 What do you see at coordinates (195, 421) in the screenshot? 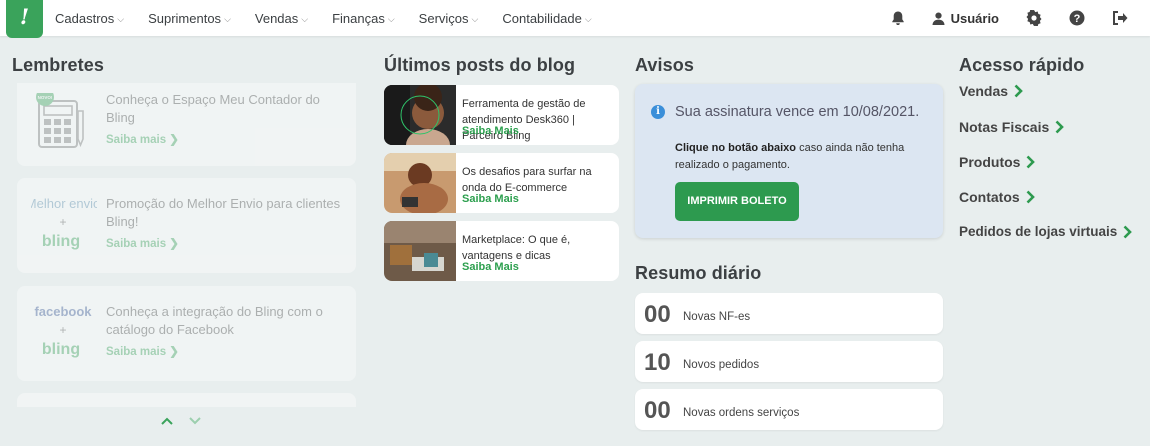
I see `chevron-down-icon` at bounding box center [195, 421].